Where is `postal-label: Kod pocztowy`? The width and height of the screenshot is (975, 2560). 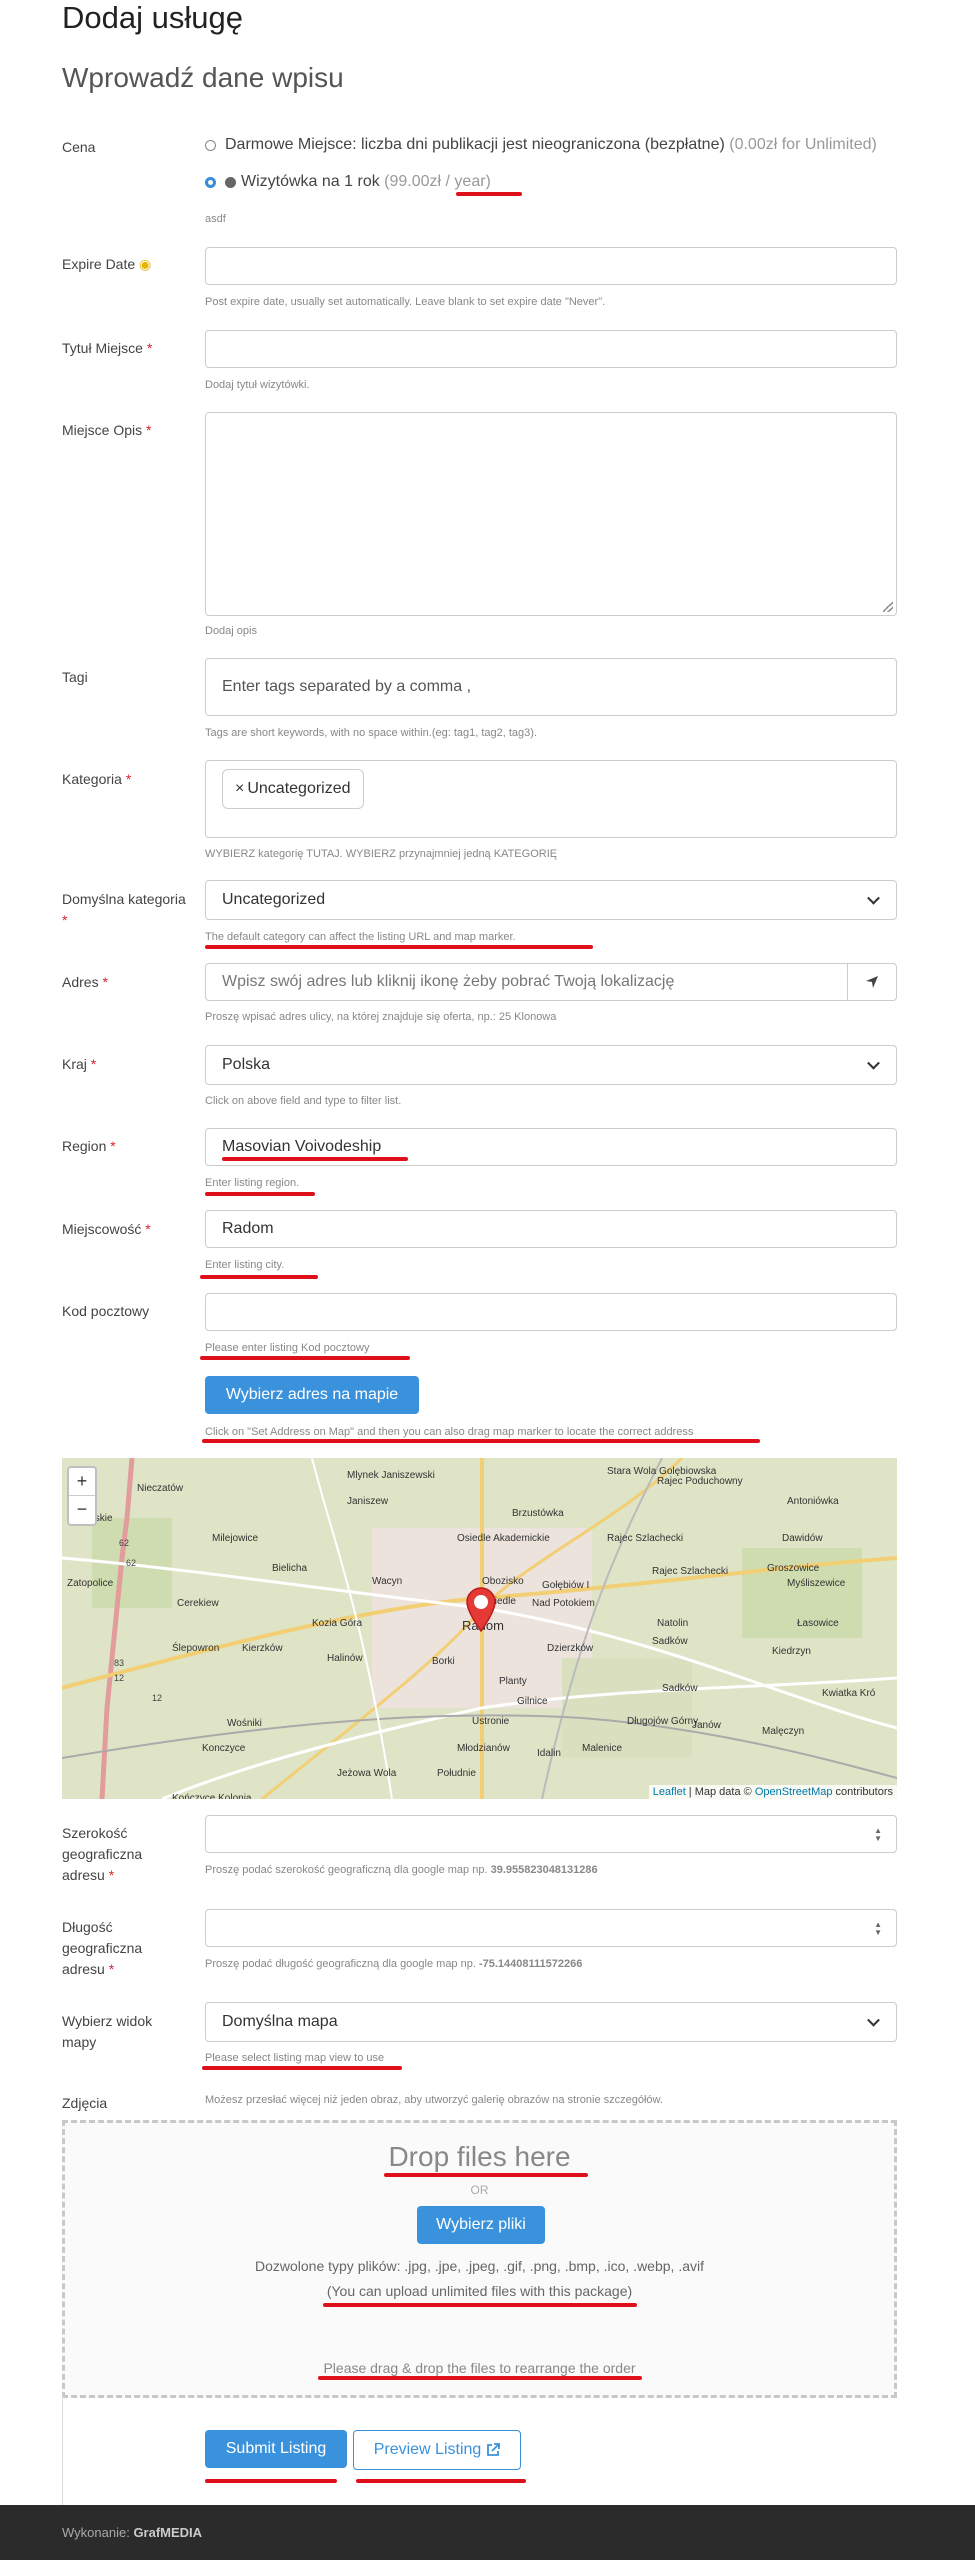
postal-label: Kod pocztowy is located at coordinates (106, 1311).